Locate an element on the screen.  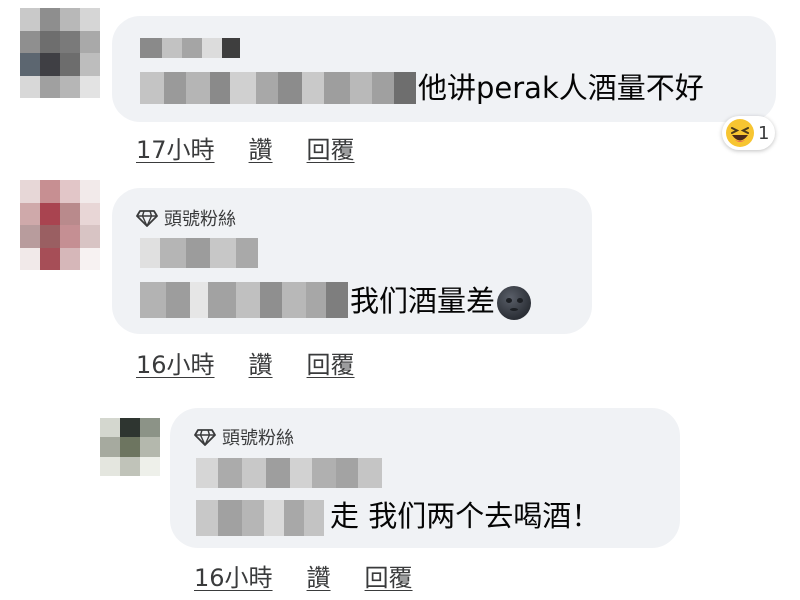
reaction-count: 1 is located at coordinates (764, 133).